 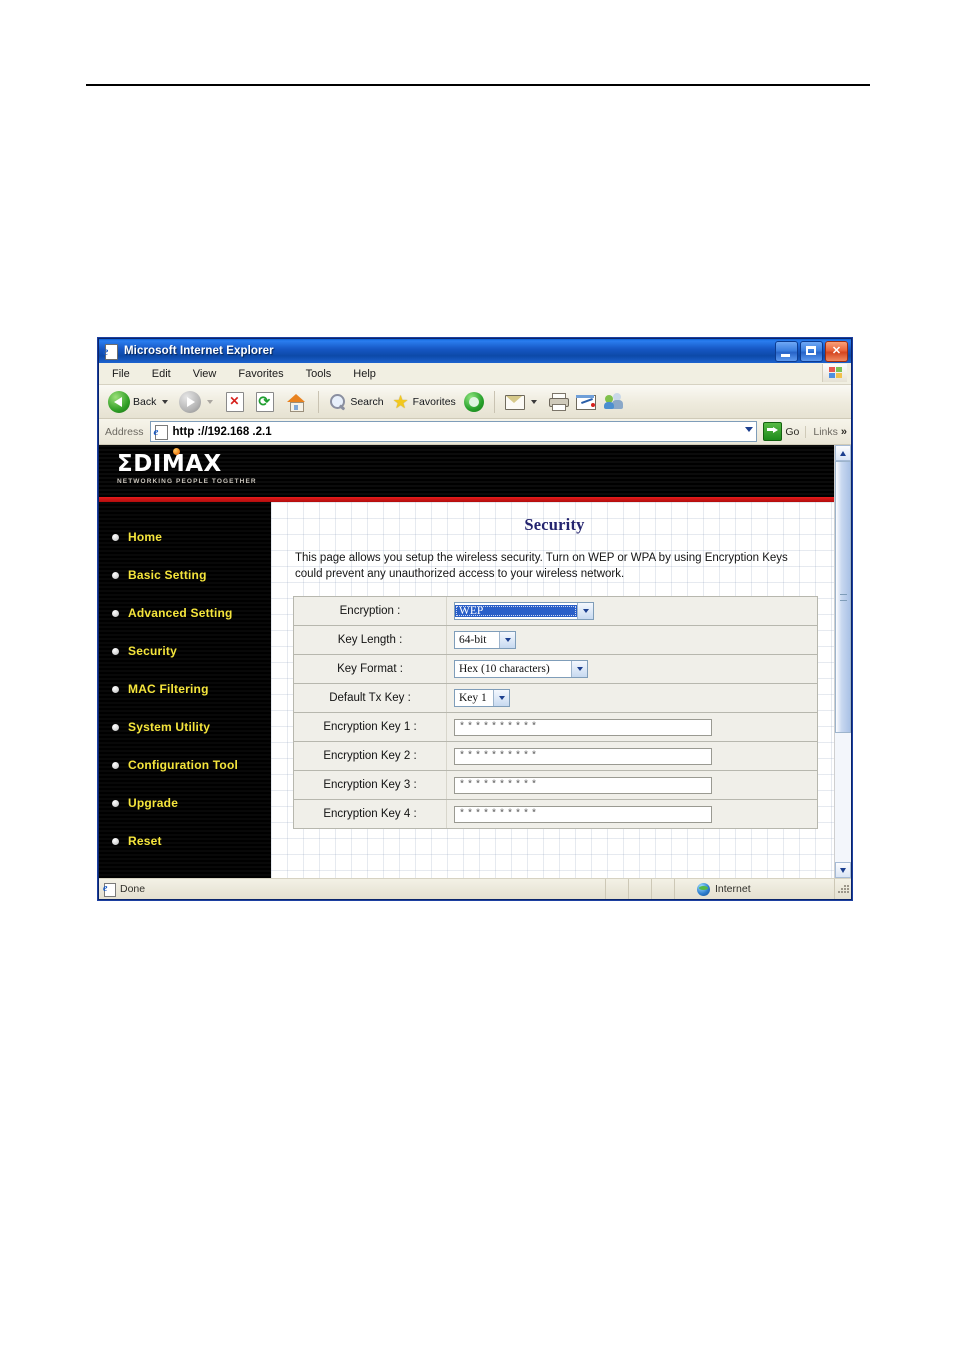 What do you see at coordinates (558, 401) in the screenshot?
I see `print-button` at bounding box center [558, 401].